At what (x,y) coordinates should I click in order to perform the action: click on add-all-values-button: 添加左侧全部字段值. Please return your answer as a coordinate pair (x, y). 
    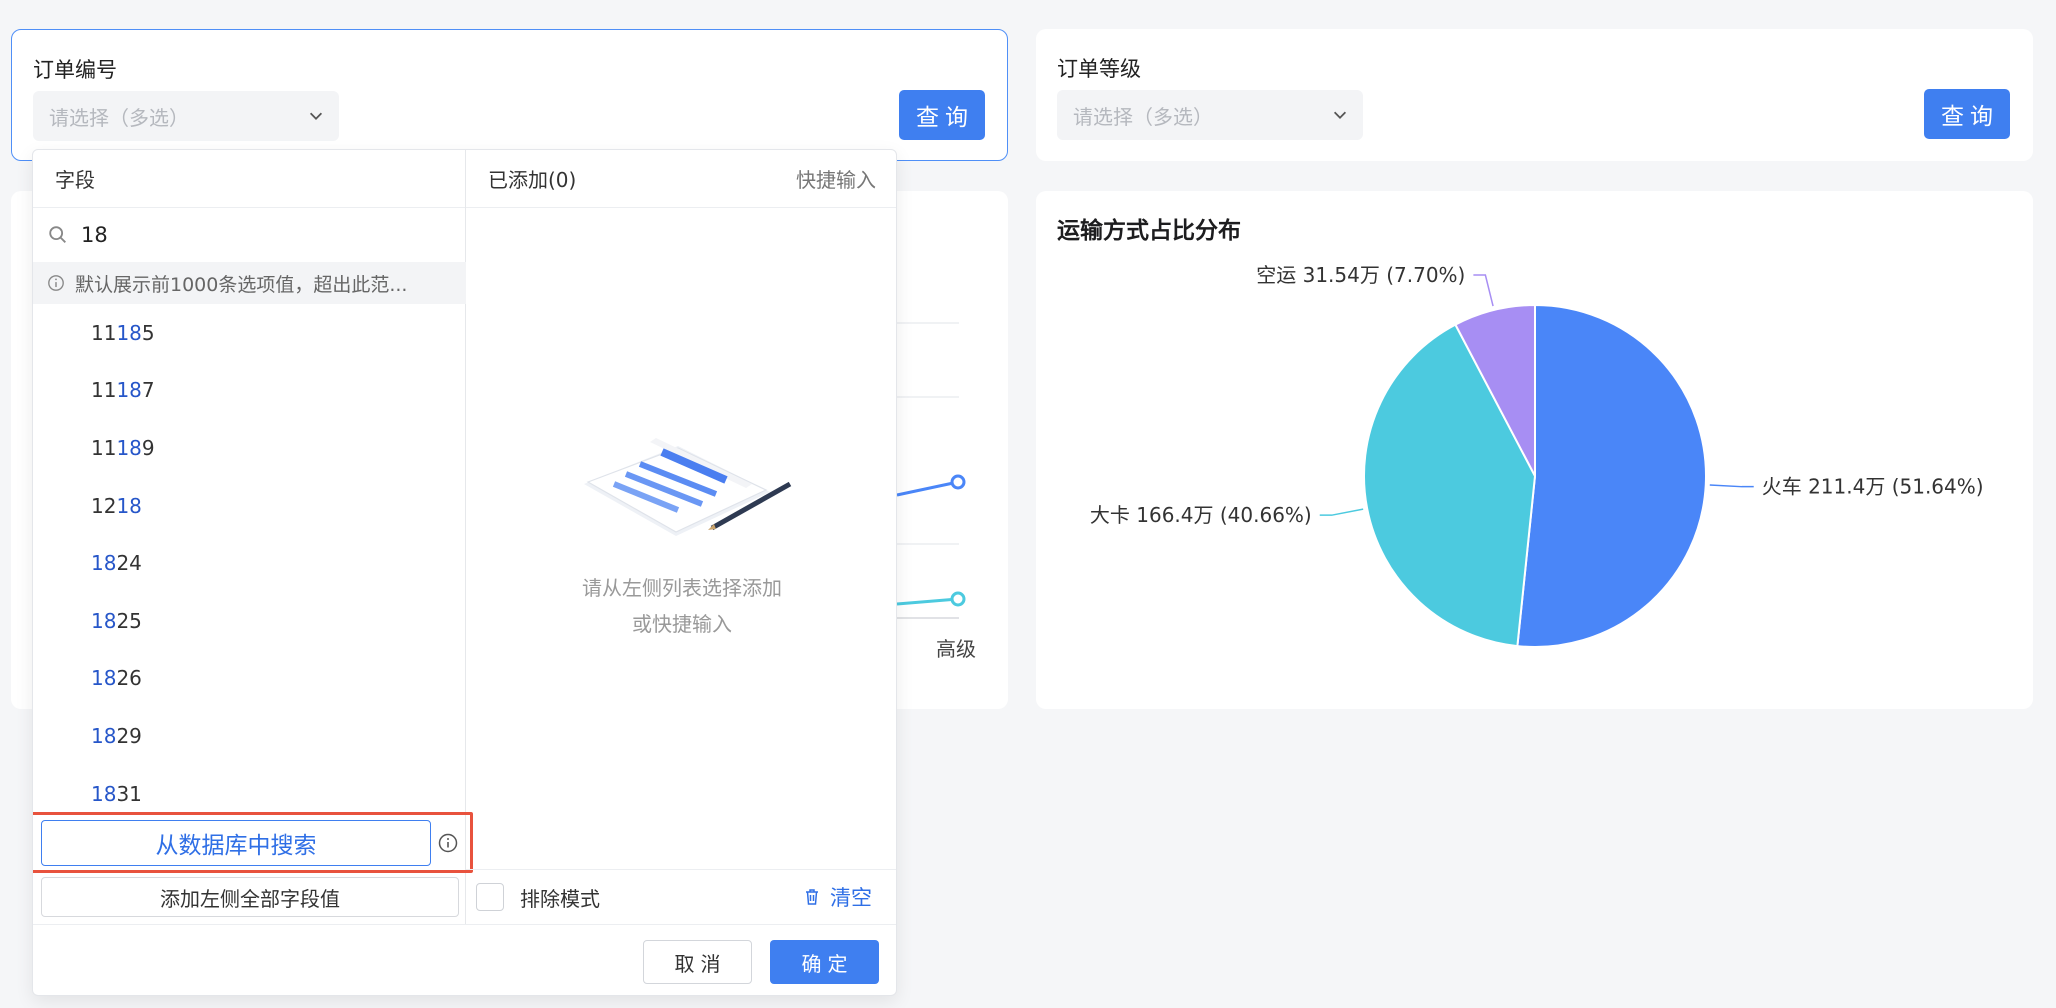
    Looking at the image, I should click on (250, 897).